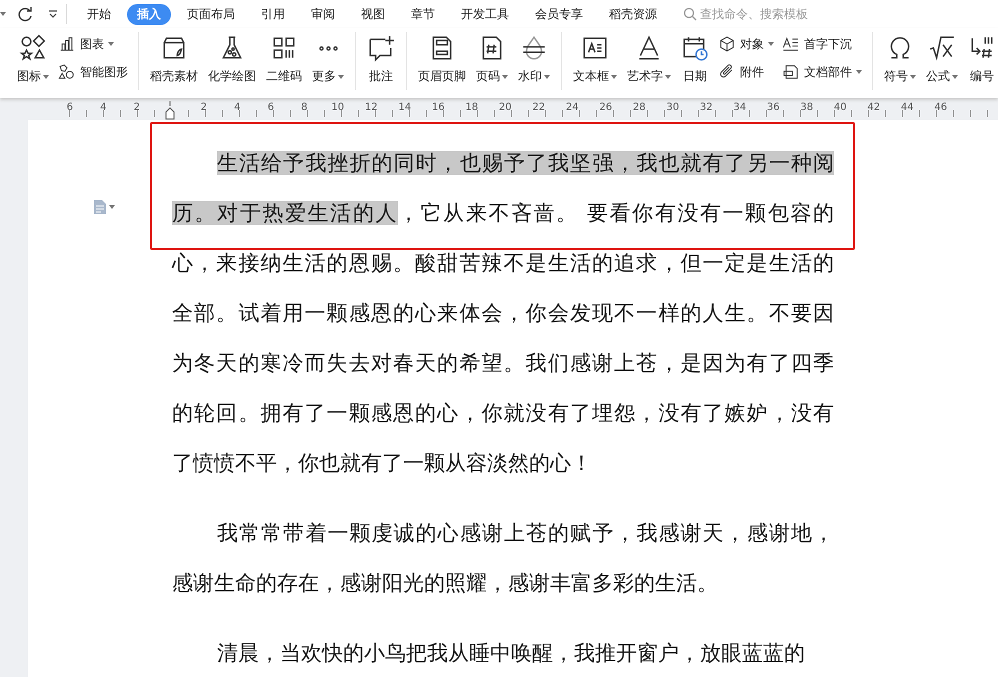 This screenshot has height=677, width=998. What do you see at coordinates (232, 59) in the screenshot?
I see `ribbon-button: 化学绘图` at bounding box center [232, 59].